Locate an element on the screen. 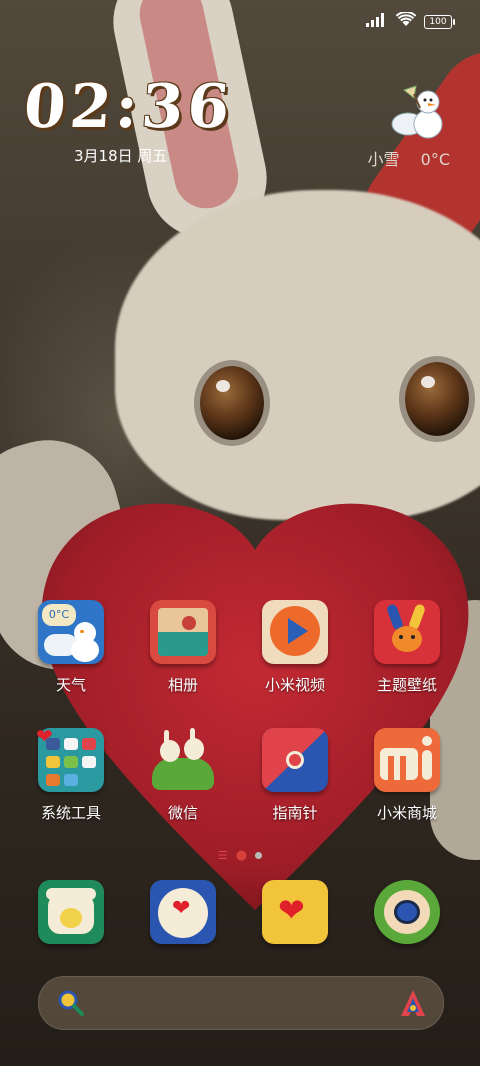 The height and width of the screenshot is (1066, 480). app-weather: 0°C 天气 is located at coordinates (71, 647).